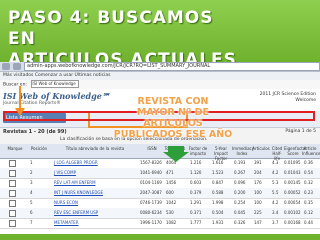  Describe the element at coordinates (173, 101) in the screenshot. I see `callout-line-1: REVISTA CON` at that location.